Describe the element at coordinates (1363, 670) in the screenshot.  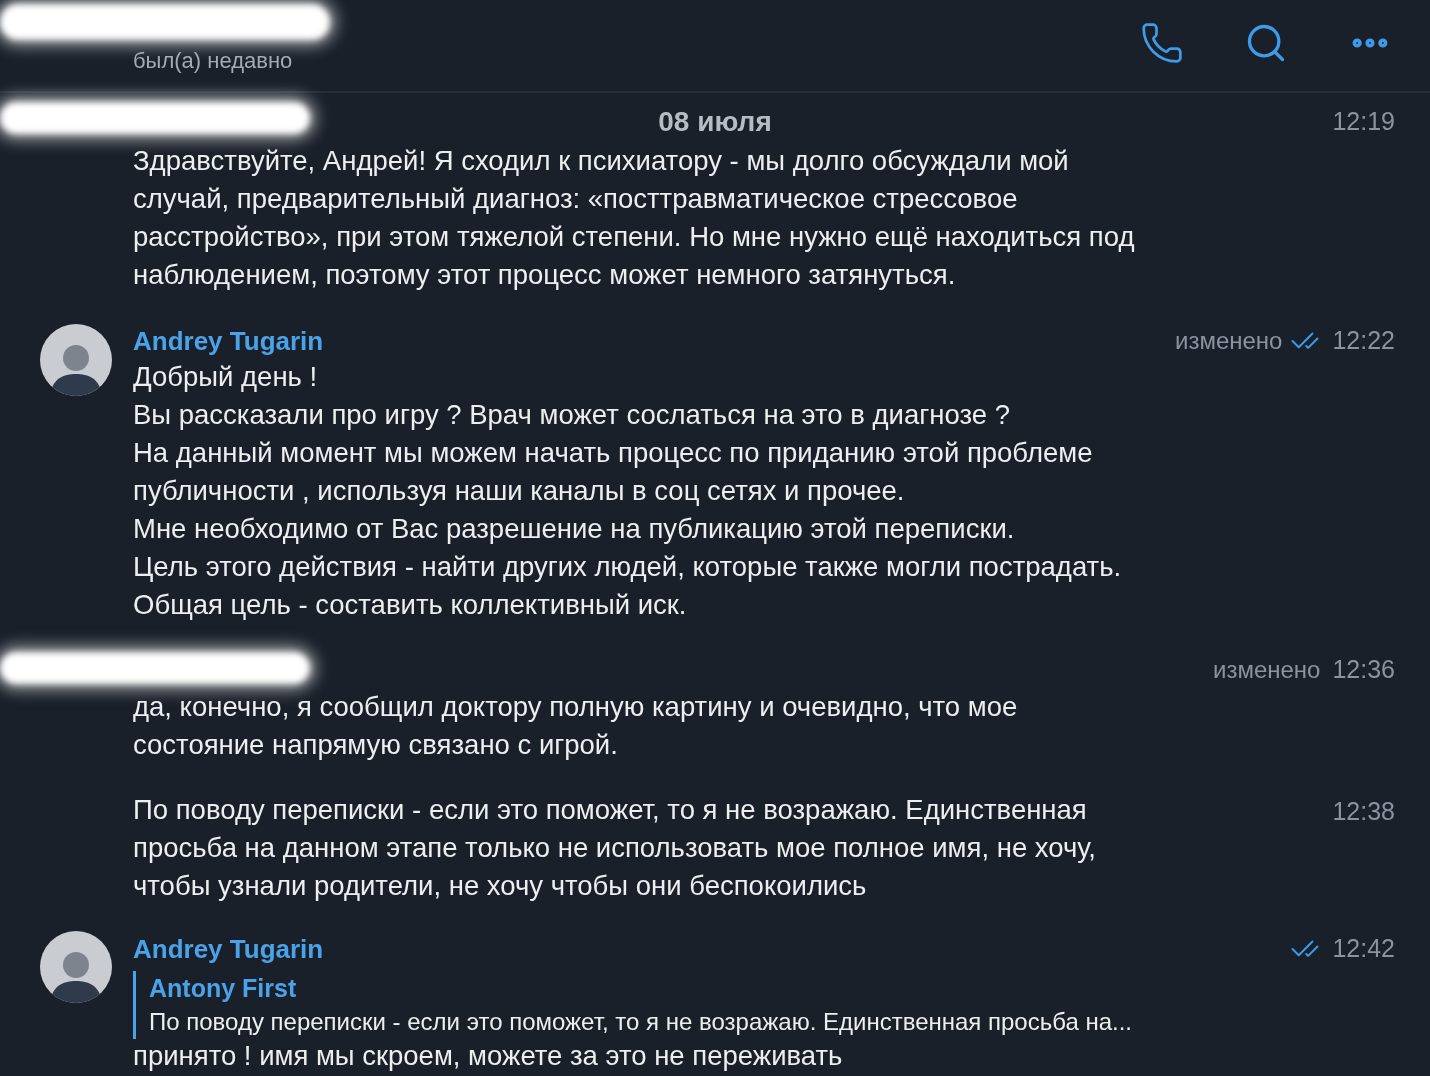
I see `message-time: 12:36` at that location.